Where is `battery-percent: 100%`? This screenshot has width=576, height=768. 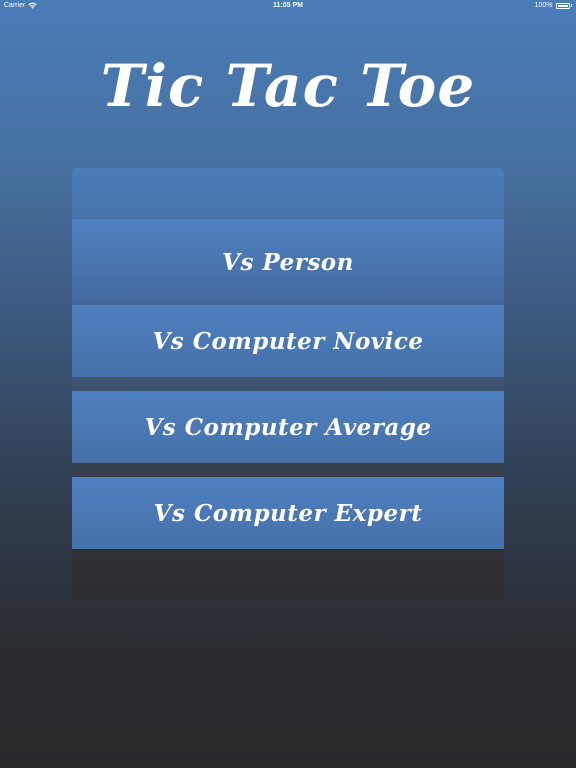
battery-percent: 100% is located at coordinates (543, 5).